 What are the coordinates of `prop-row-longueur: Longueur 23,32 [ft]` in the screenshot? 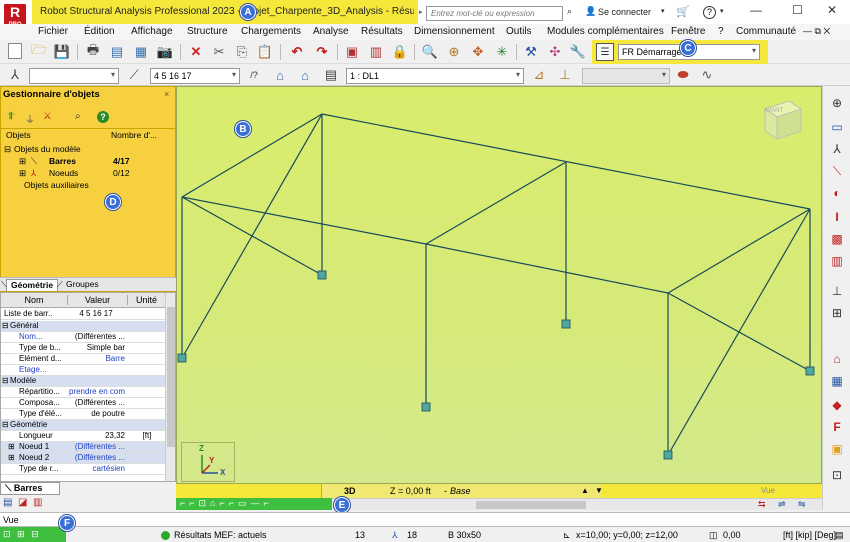 It's located at (83, 436).